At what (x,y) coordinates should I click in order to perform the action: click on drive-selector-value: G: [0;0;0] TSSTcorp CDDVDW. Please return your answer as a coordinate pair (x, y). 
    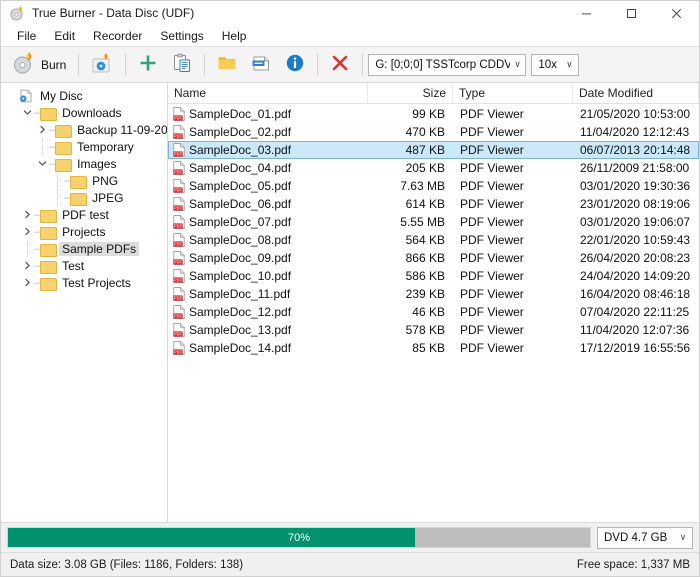
    Looking at the image, I should click on (442, 64).